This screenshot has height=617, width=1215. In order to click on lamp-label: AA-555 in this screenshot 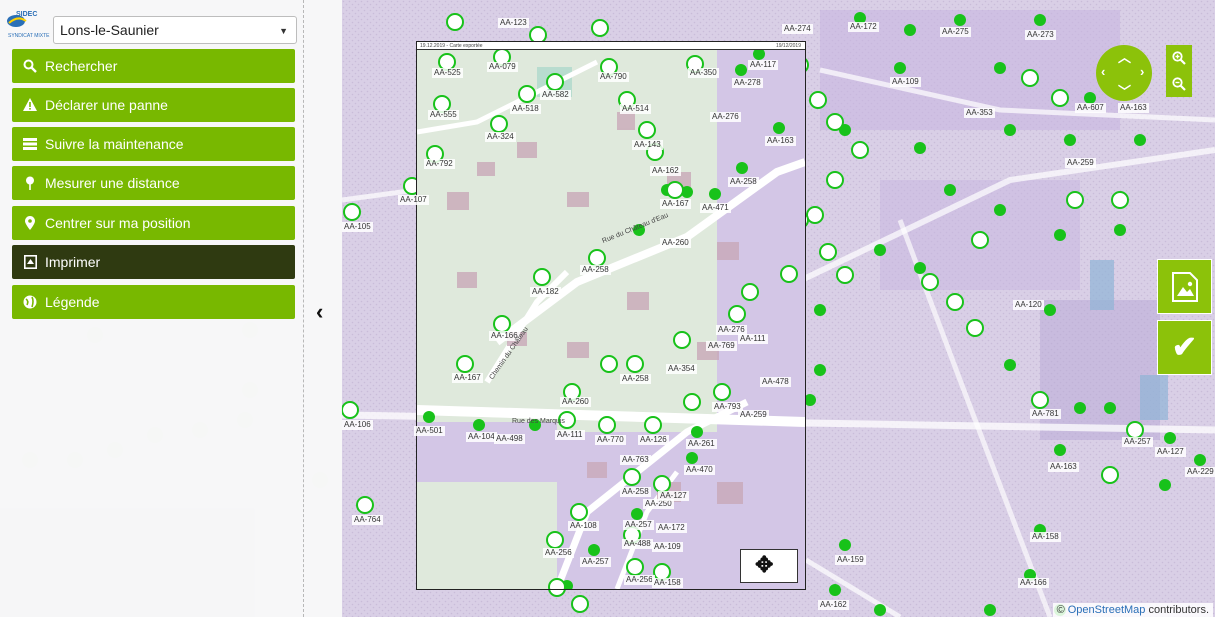, I will do `click(443, 115)`.